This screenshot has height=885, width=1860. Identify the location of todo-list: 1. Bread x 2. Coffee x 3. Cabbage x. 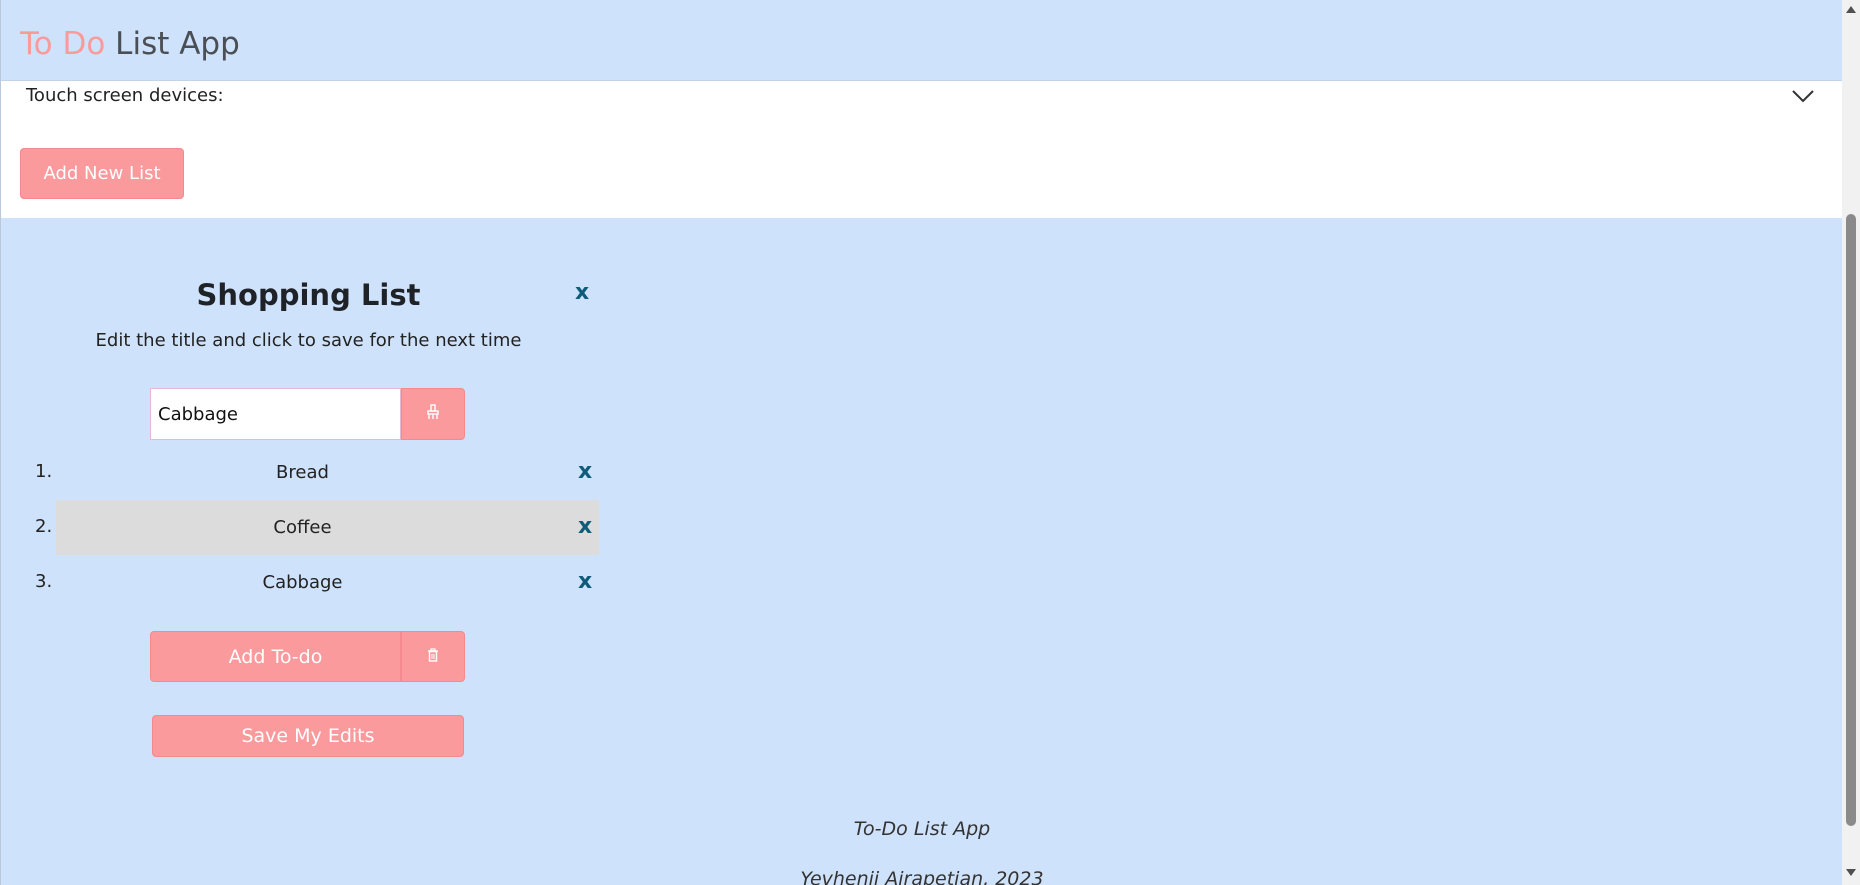
(316, 527).